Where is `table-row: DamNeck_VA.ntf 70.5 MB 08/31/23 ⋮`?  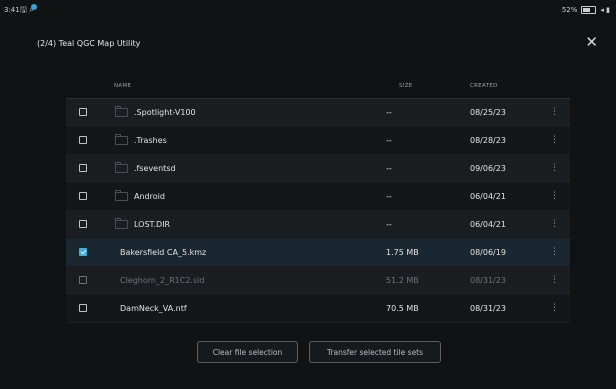
table-row: DamNeck_VA.ntf 70.5 MB 08/31/23 ⋮ is located at coordinates (318, 309).